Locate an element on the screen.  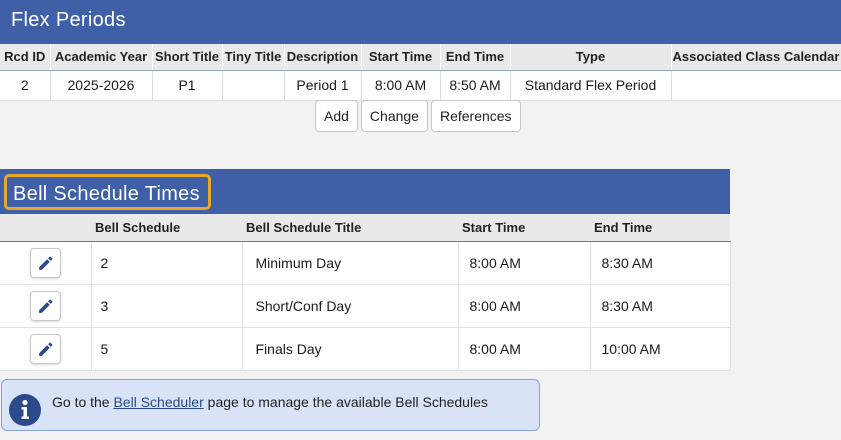
bell-scheduler-link: Bell Scheduler is located at coordinates (158, 402).